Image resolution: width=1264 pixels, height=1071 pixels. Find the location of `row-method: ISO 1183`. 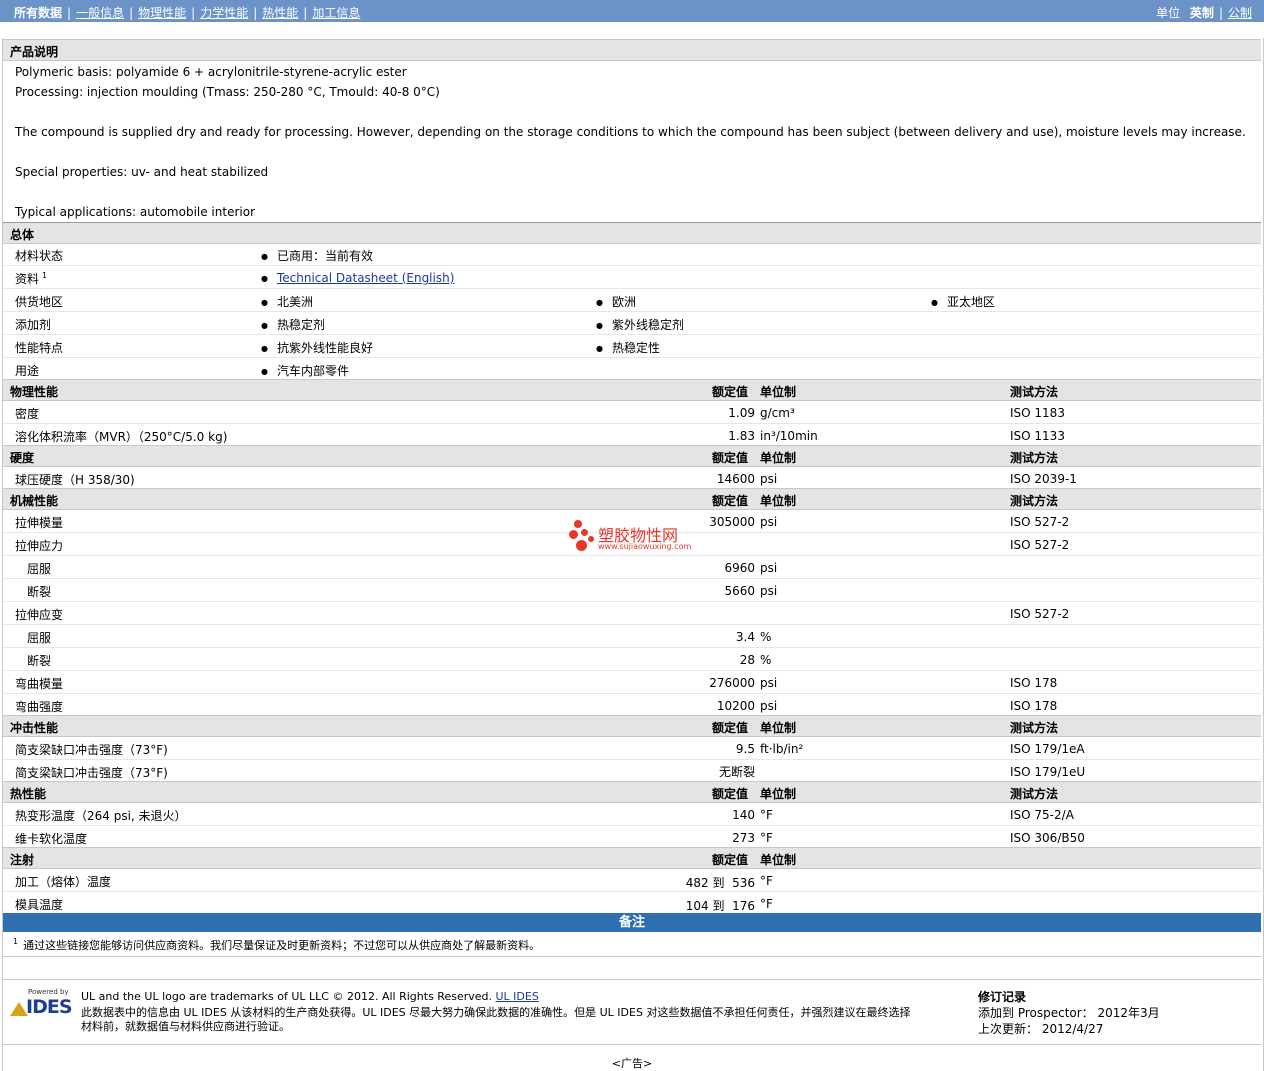

row-method: ISO 1183 is located at coordinates (1037, 413).